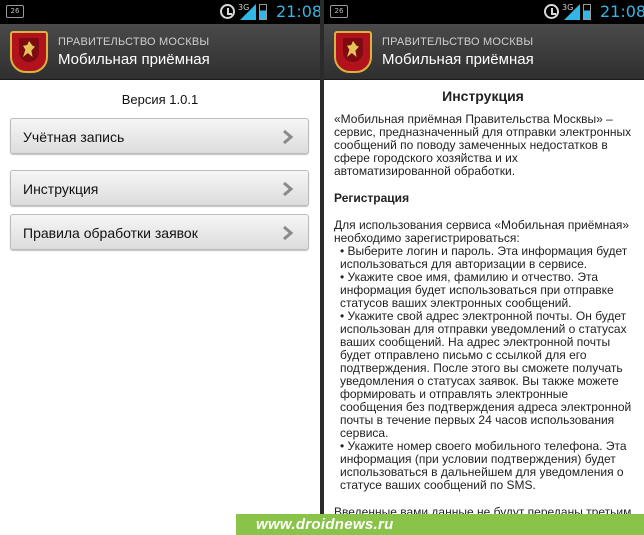  Describe the element at coordinates (160, 99) in the screenshot. I see `version-label: Версия 1.0.1` at that location.